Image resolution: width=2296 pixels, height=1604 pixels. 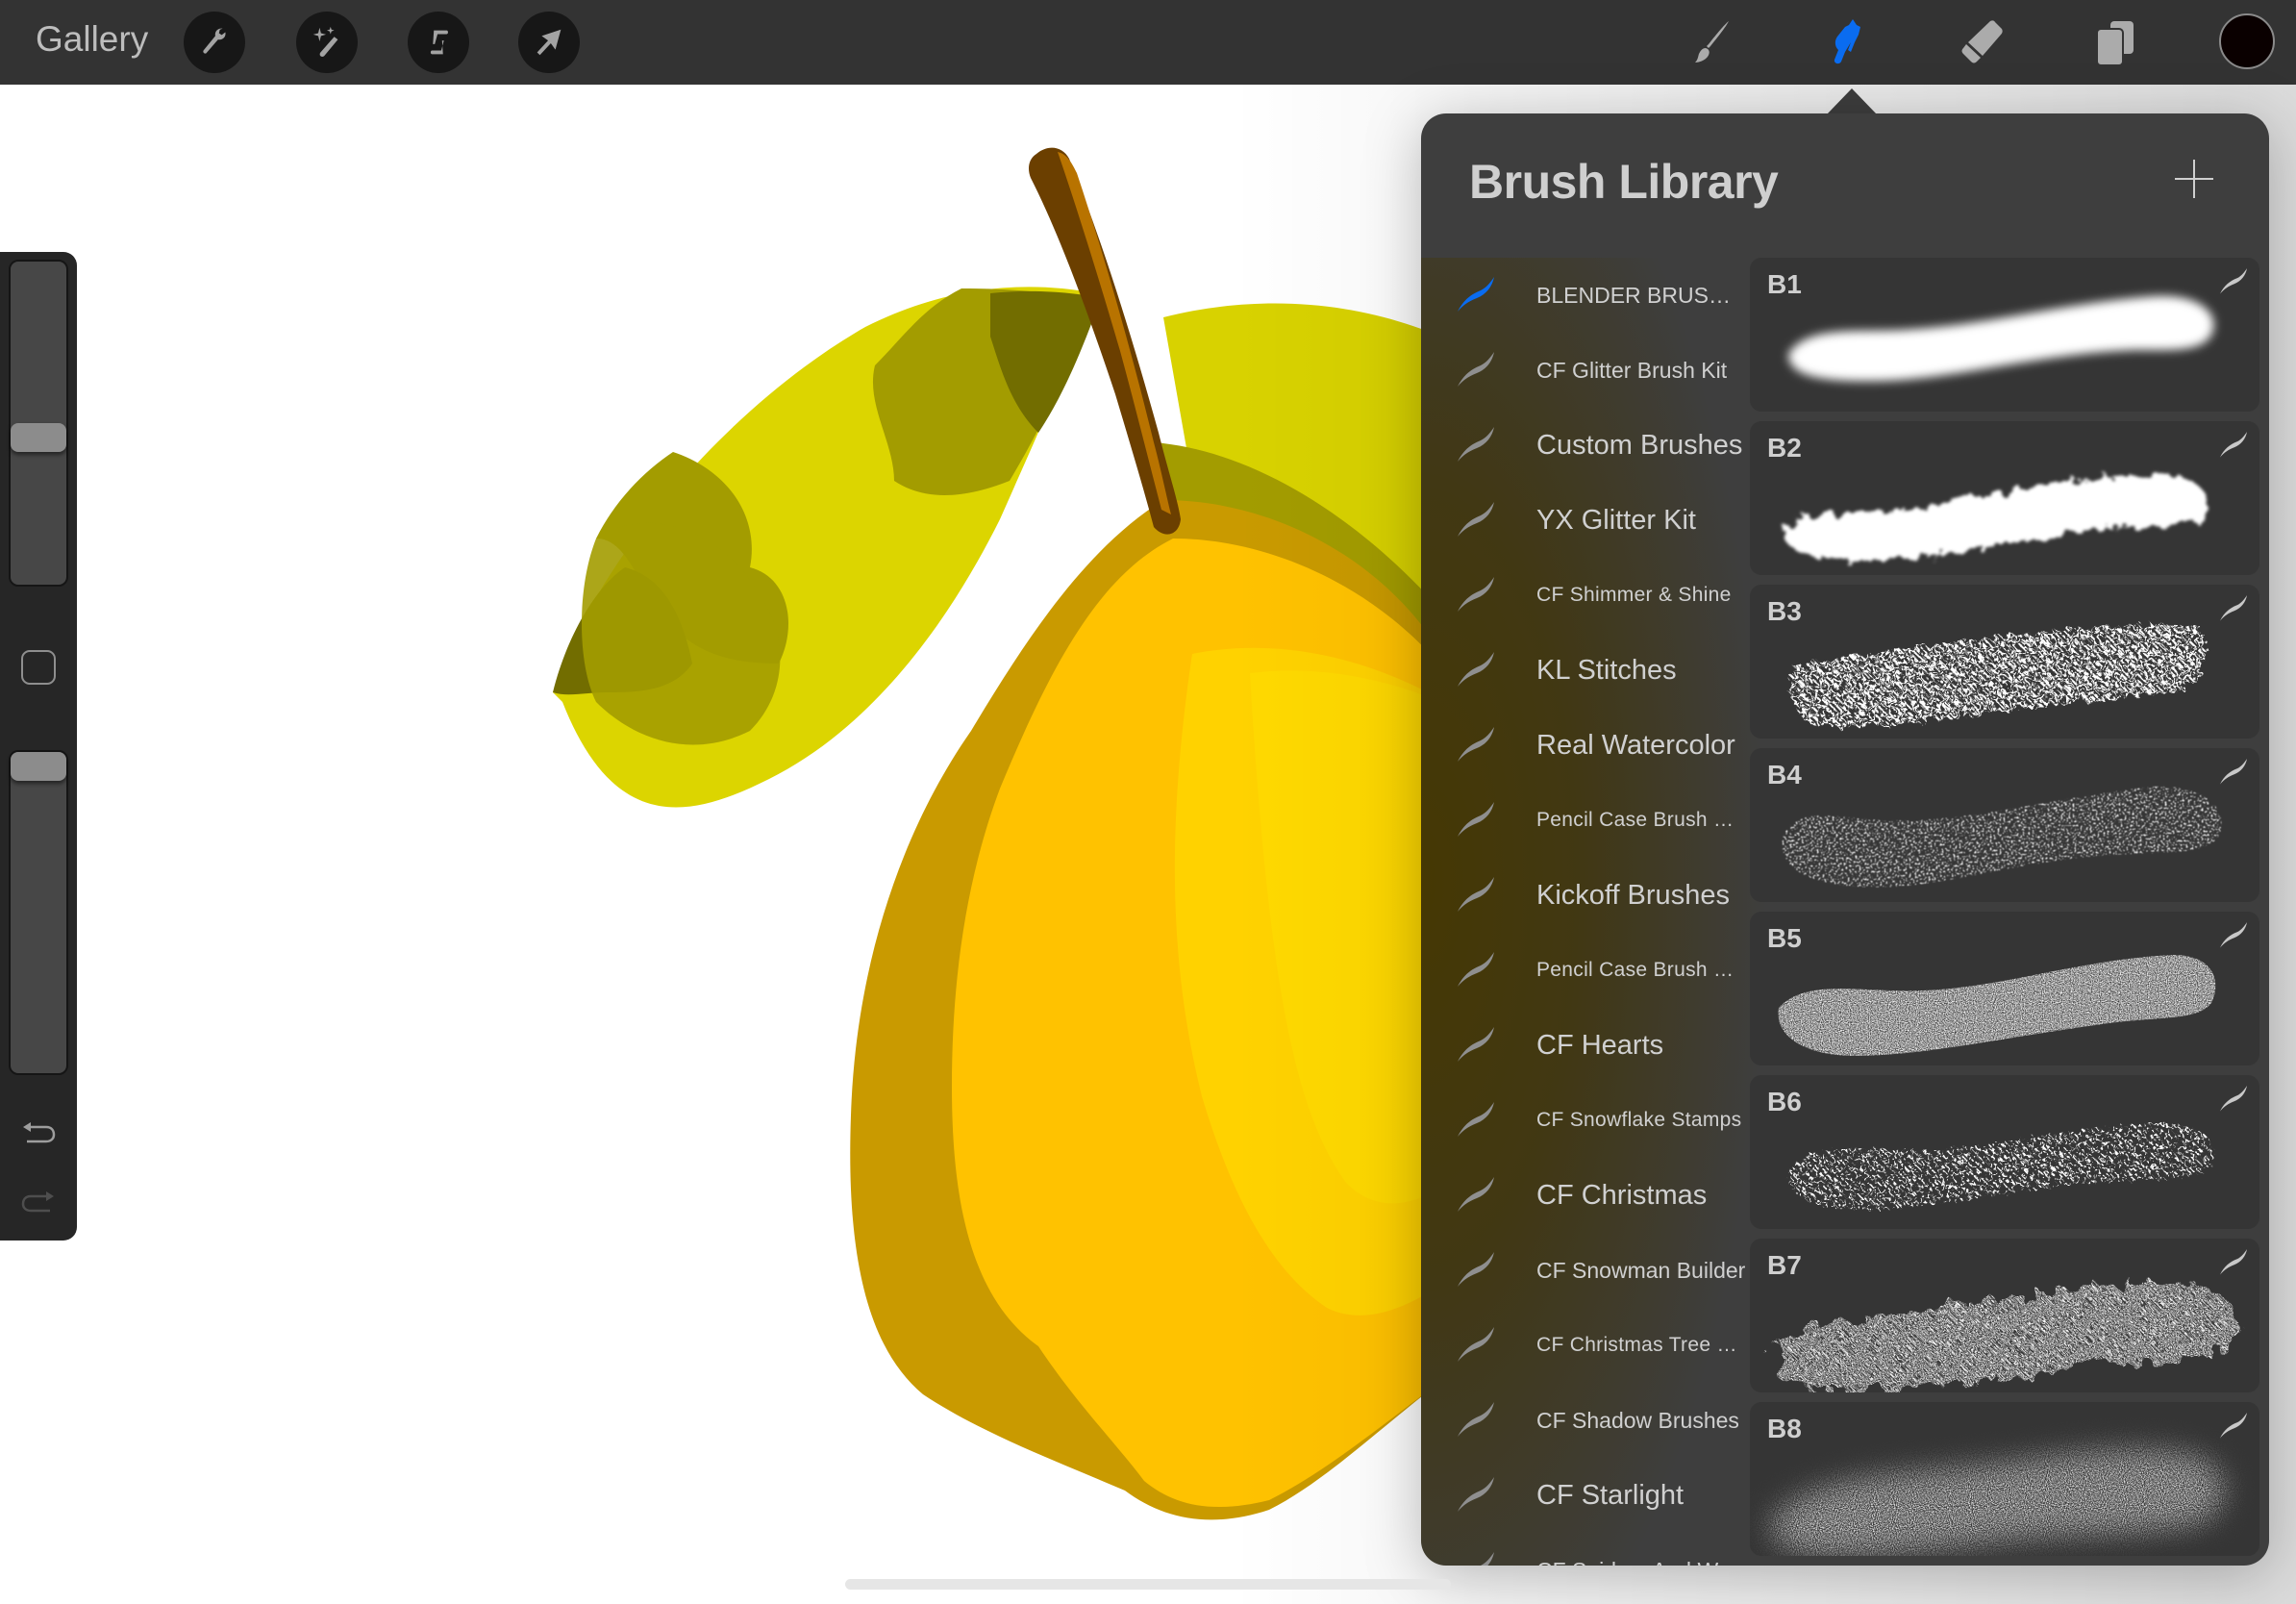 I want to click on adjustments-button, so click(x=327, y=42).